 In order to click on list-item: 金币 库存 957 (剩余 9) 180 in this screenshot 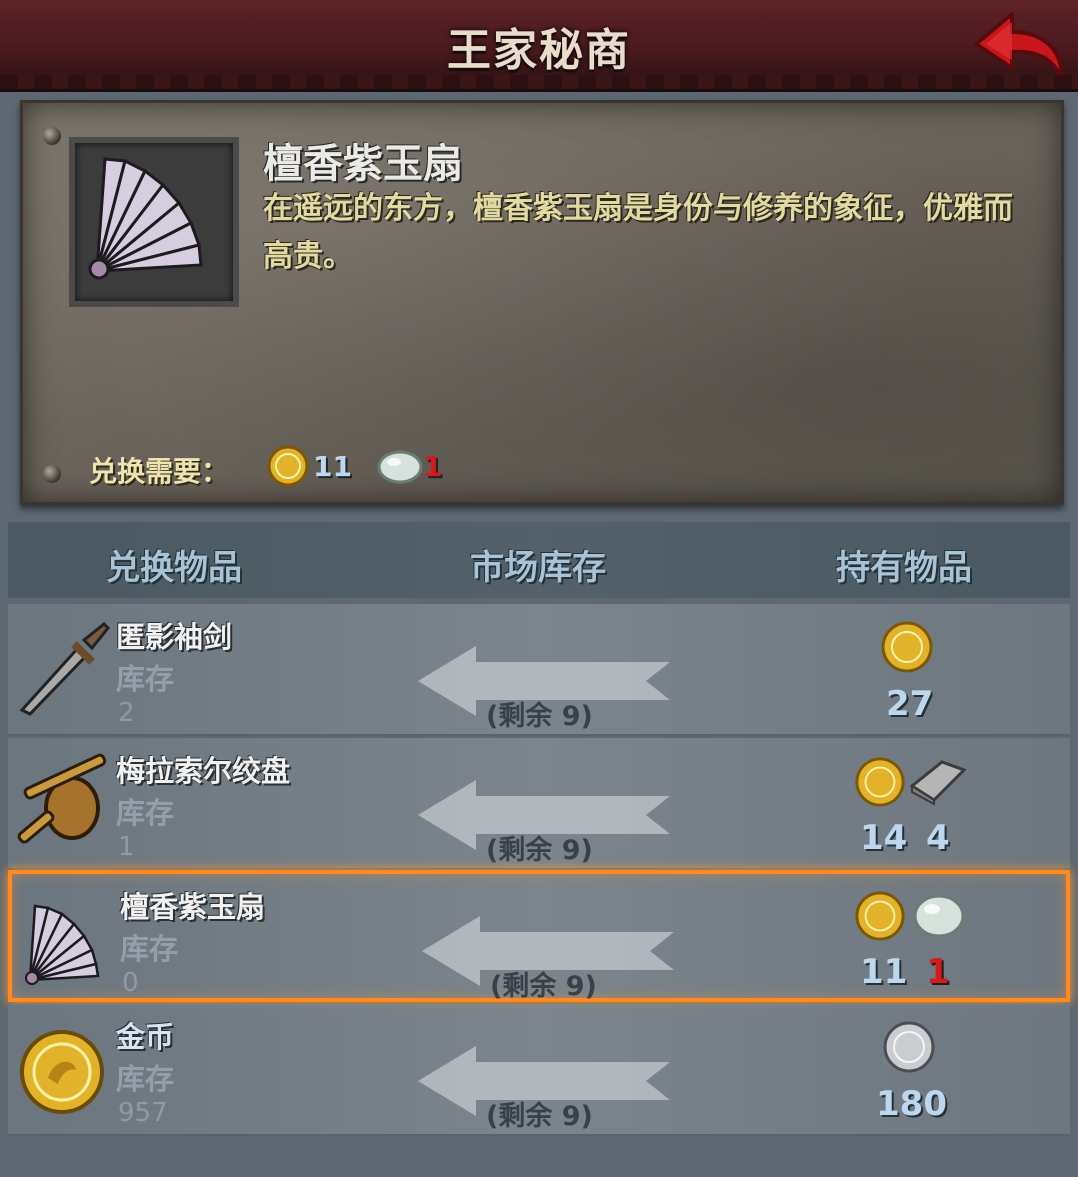, I will do `click(539, 1070)`.